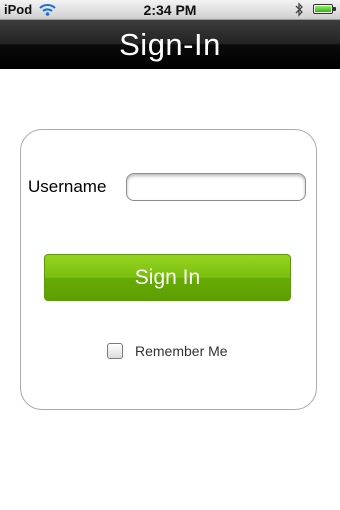  I want to click on bluetooth-icon, so click(299, 9).